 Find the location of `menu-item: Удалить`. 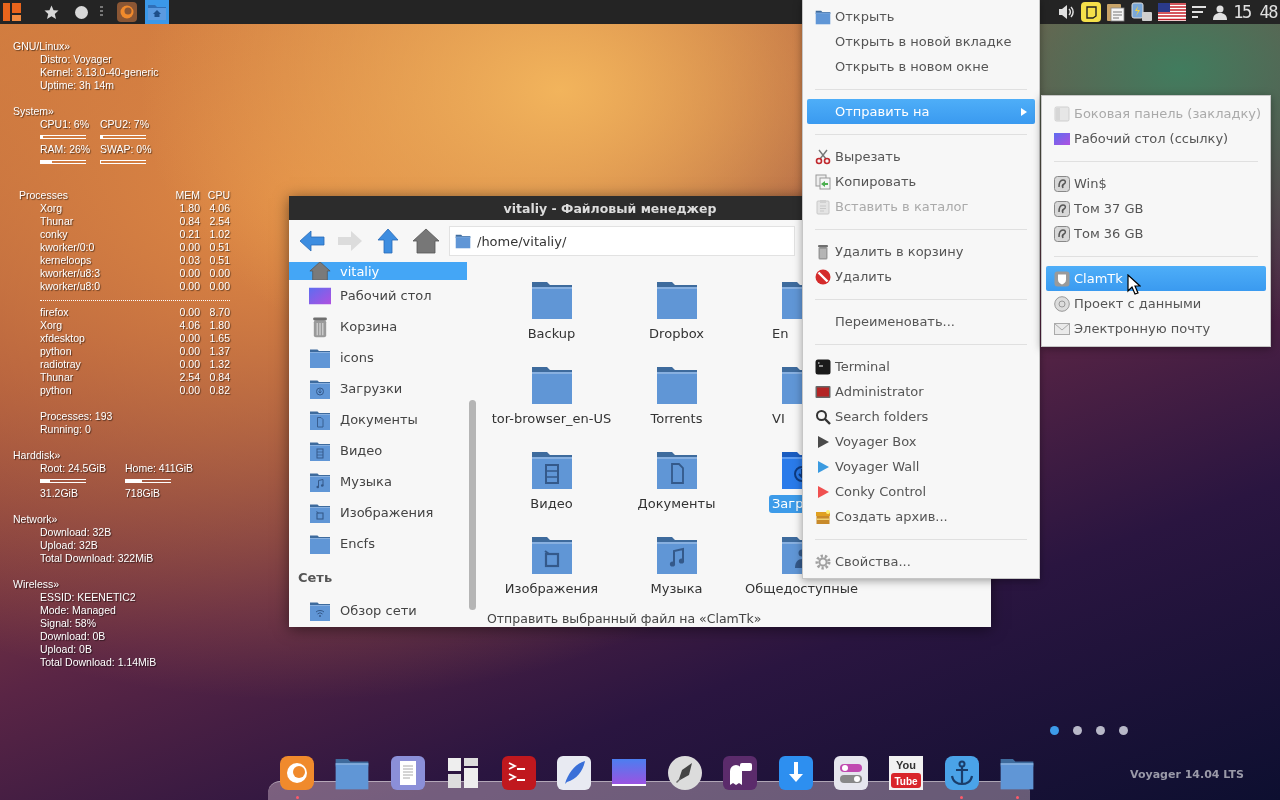

menu-item: Удалить is located at coordinates (921, 276).